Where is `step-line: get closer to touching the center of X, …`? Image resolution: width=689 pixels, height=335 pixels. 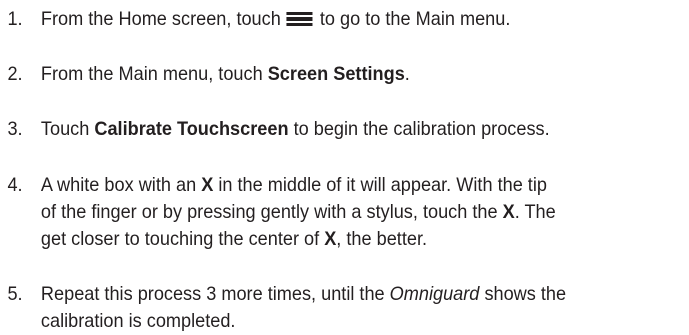
step-line: get closer to touching the center of X, … is located at coordinates (362, 239).